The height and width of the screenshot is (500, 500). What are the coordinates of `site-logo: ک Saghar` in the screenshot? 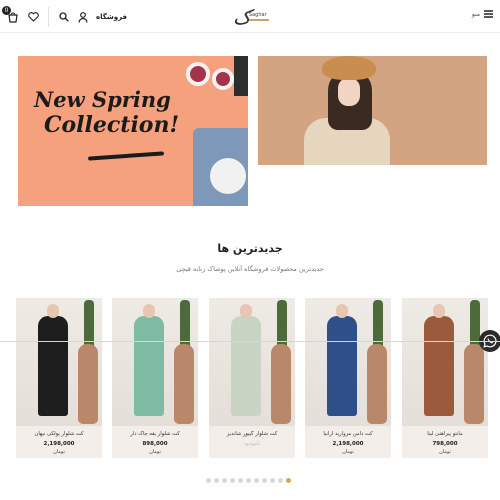 It's located at (252, 17).